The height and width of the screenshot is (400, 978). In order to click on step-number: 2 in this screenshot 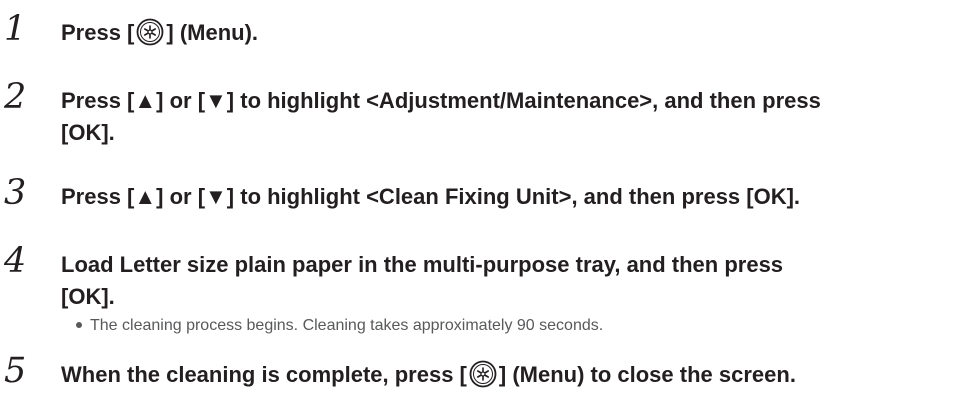, I will do `click(15, 97)`.